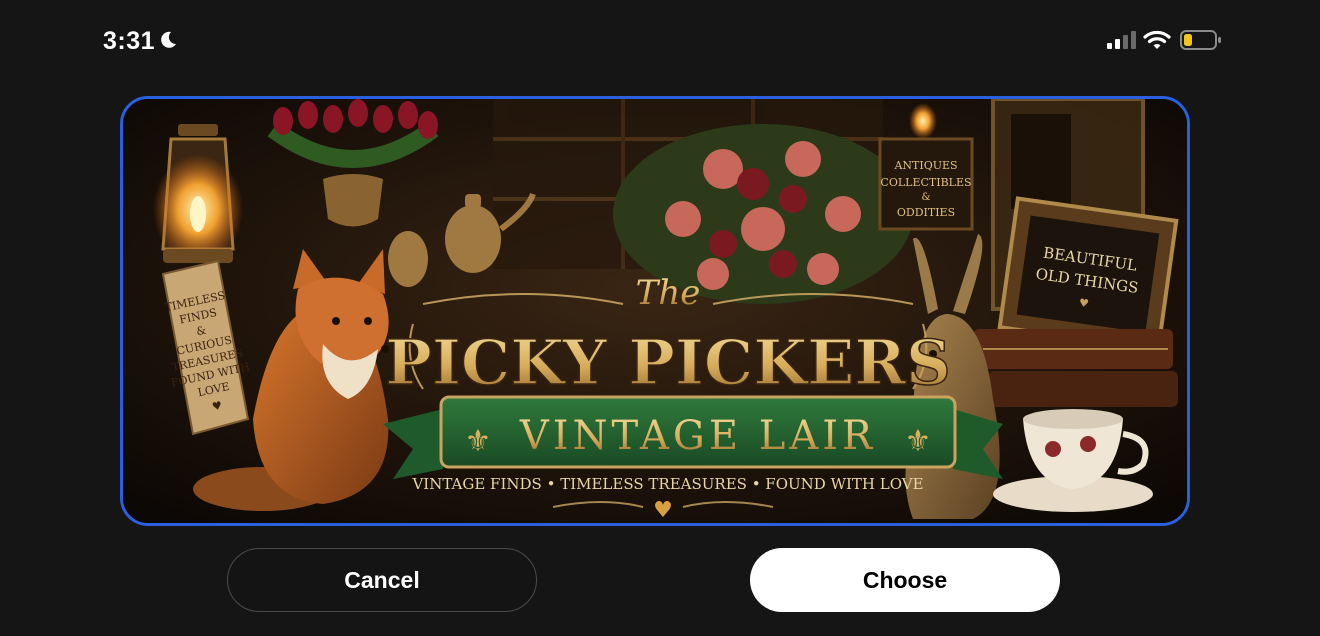 The height and width of the screenshot is (636, 1320). Describe the element at coordinates (926, 197) in the screenshot. I see `shop-sign-line-3: &` at that location.